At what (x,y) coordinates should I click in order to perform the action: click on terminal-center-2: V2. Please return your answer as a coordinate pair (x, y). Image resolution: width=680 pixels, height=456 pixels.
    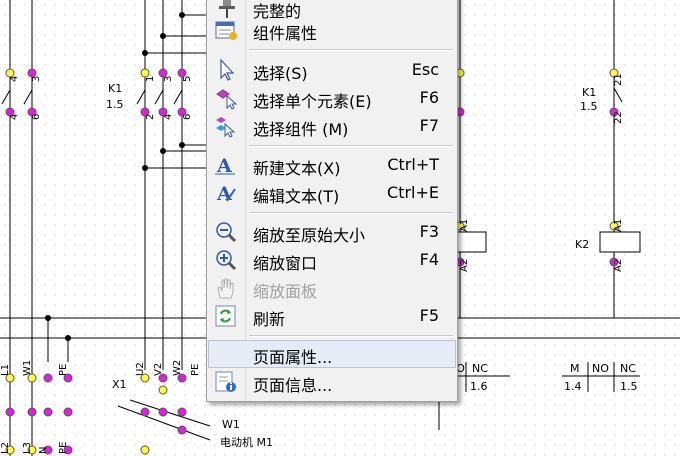
    Looking at the image, I should click on (158, 369).